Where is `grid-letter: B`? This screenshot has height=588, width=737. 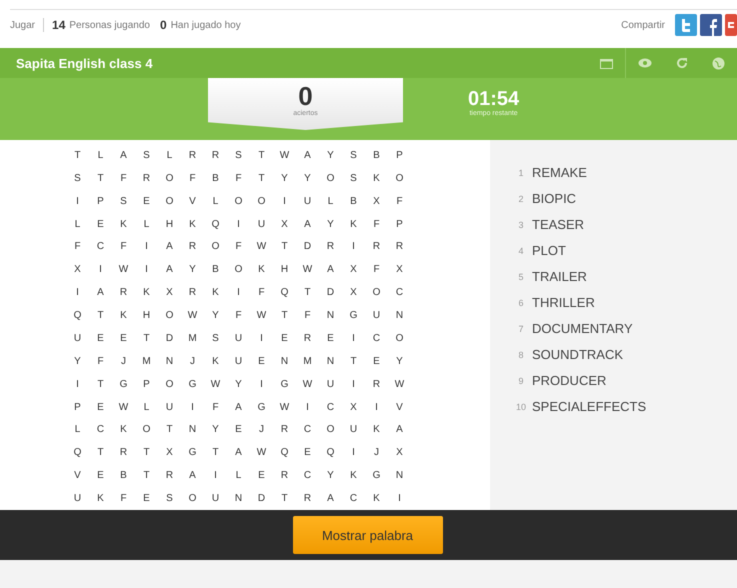 grid-letter: B is located at coordinates (123, 476).